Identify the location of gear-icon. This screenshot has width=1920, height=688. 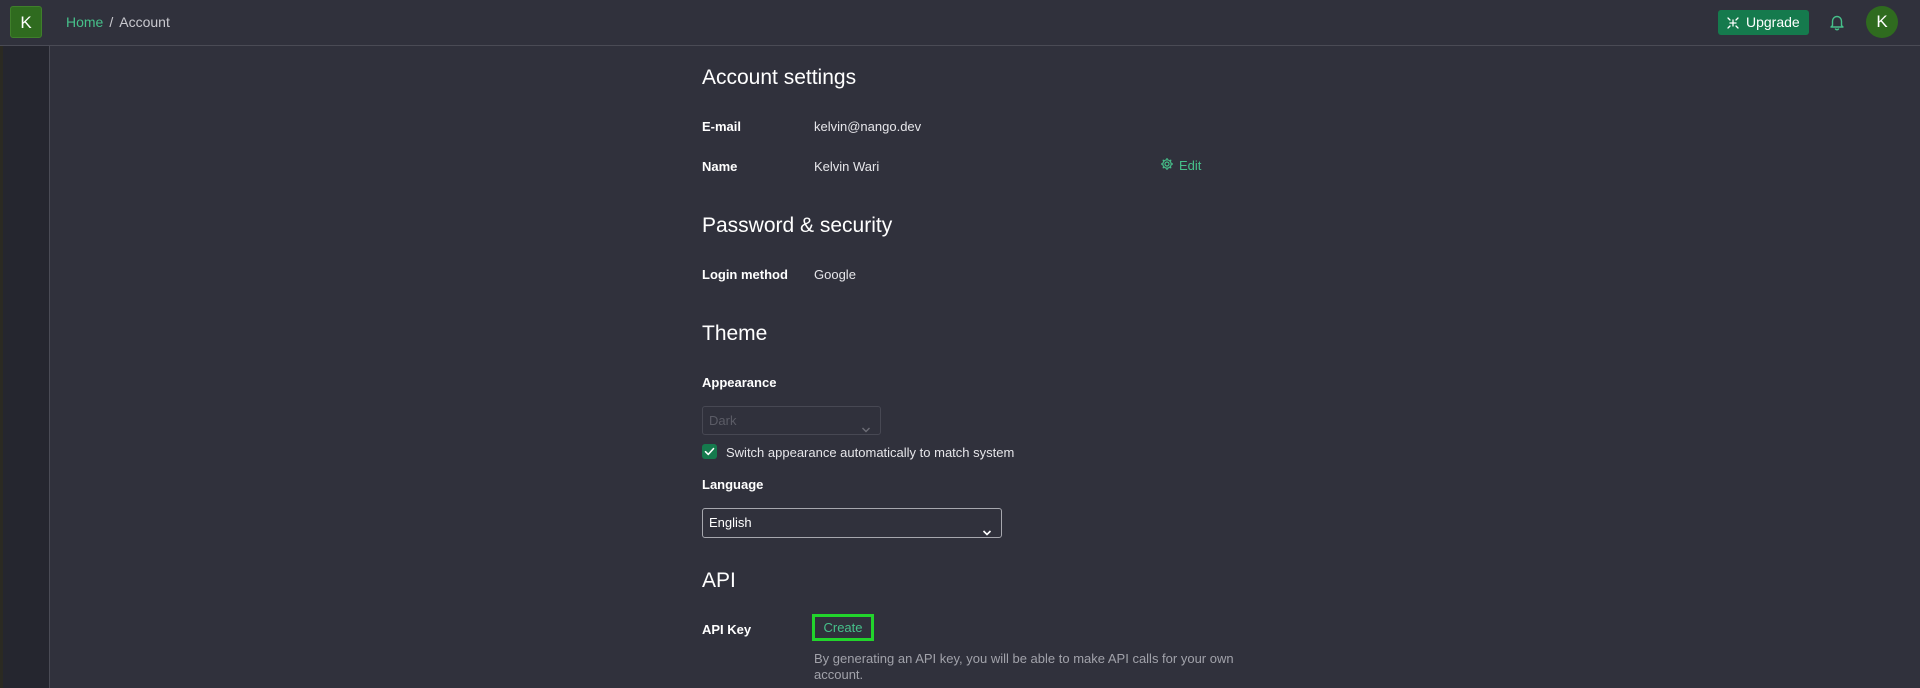
(1167, 165).